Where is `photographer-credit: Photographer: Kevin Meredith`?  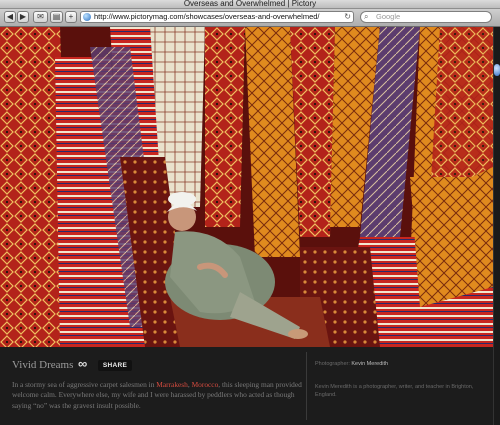 photographer-credit: Photographer: Kevin Meredith is located at coordinates (351, 364).